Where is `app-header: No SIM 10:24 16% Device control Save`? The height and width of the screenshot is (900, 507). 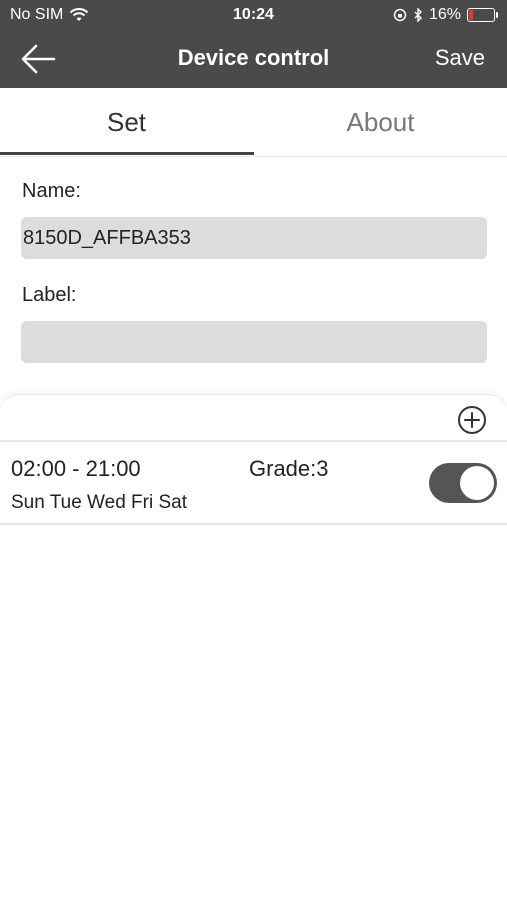 app-header: No SIM 10:24 16% Device control Save is located at coordinates (253, 44).